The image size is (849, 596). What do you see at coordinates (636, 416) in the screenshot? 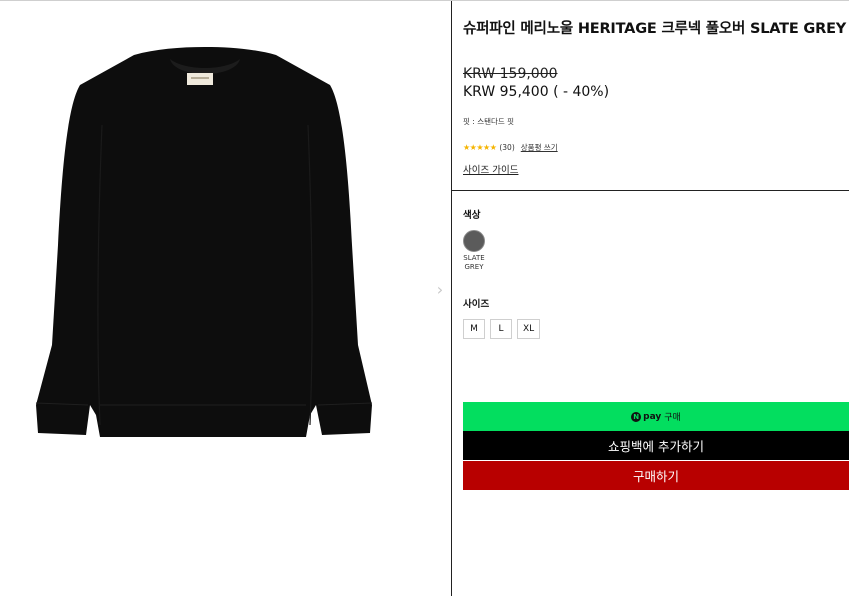
I see `npay-logo-icon: N` at bounding box center [636, 416].